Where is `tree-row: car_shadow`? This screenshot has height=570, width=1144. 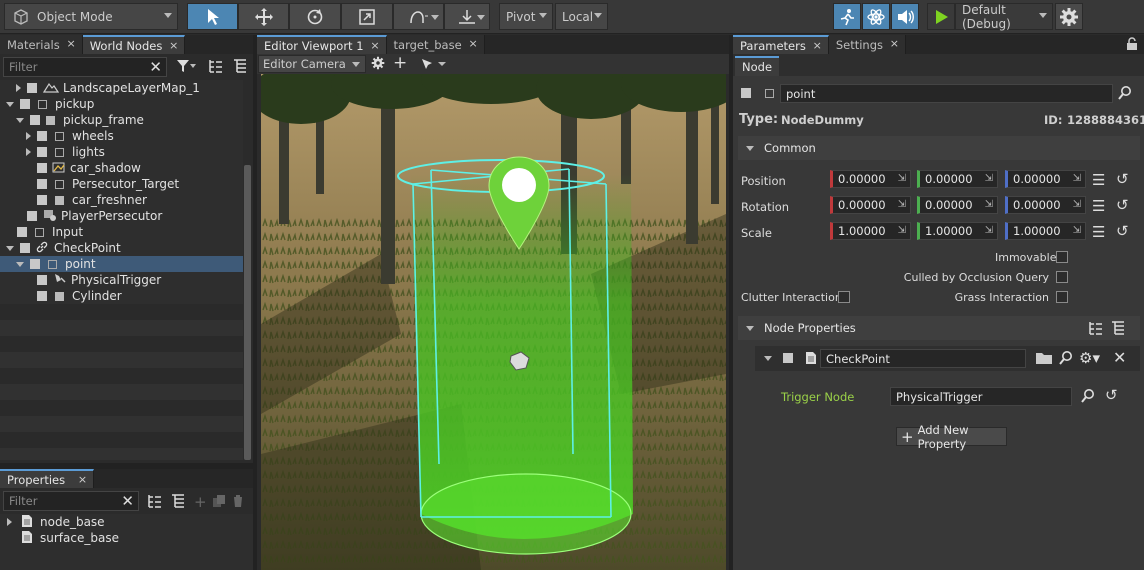 tree-row: car_shadow is located at coordinates (121, 168).